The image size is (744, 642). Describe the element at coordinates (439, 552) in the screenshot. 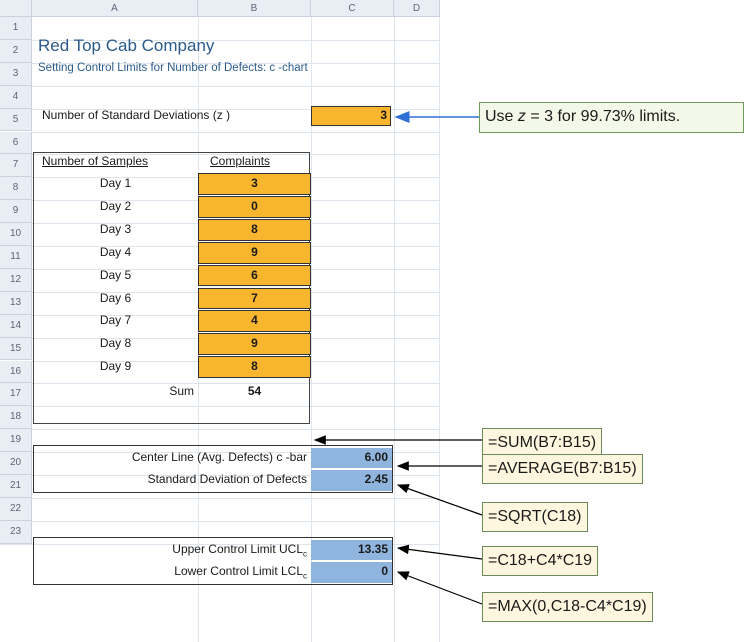

I see `ucl-arrow` at that location.